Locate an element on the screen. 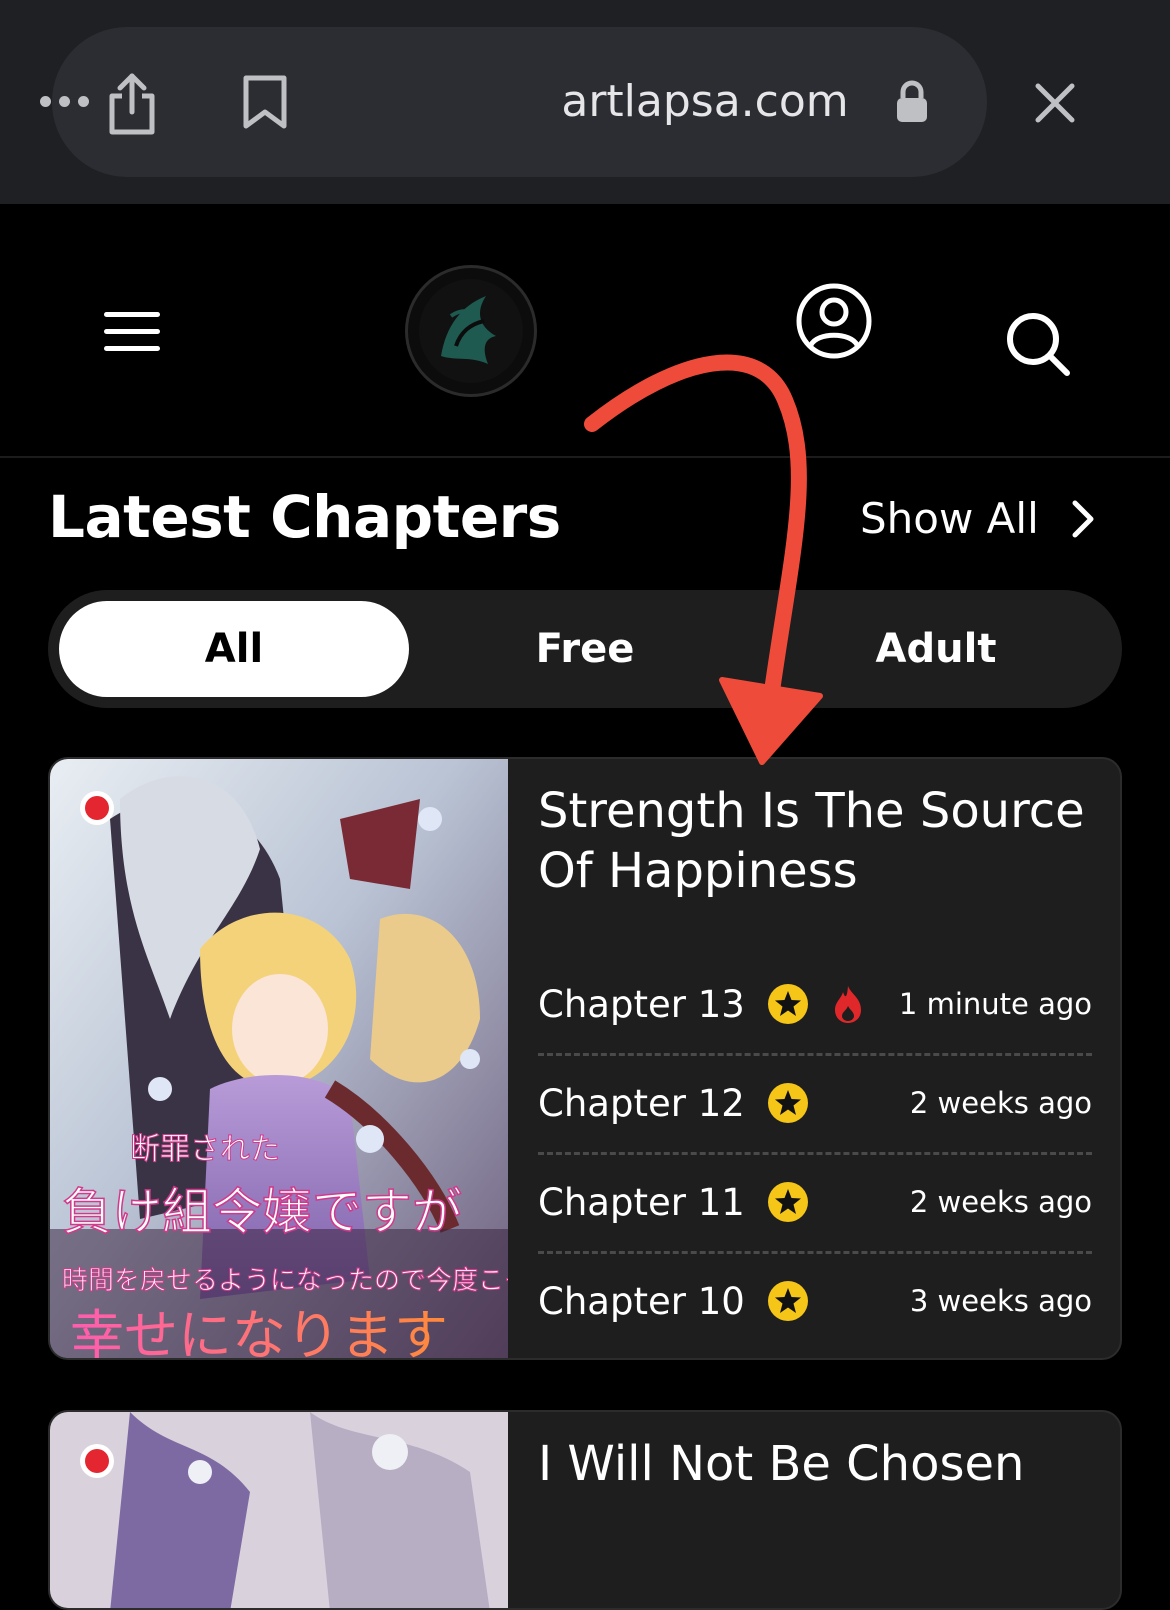 Image resolution: width=1170 pixels, height=1610 pixels. chevron-right-icon is located at coordinates (1083, 519).